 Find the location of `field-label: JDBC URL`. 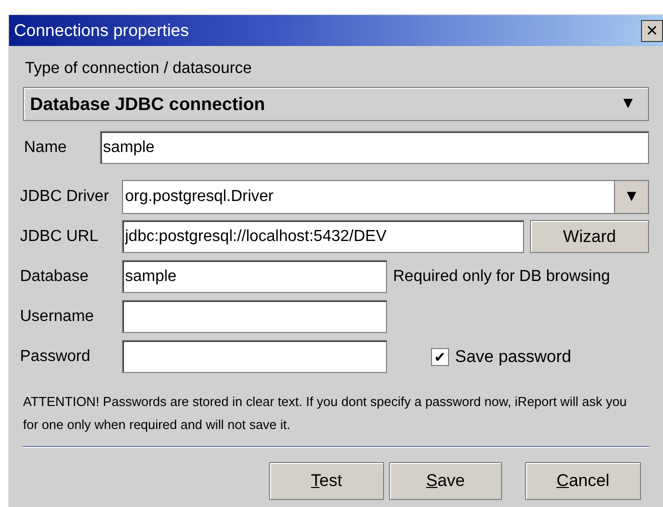

field-label: JDBC URL is located at coordinates (59, 236).